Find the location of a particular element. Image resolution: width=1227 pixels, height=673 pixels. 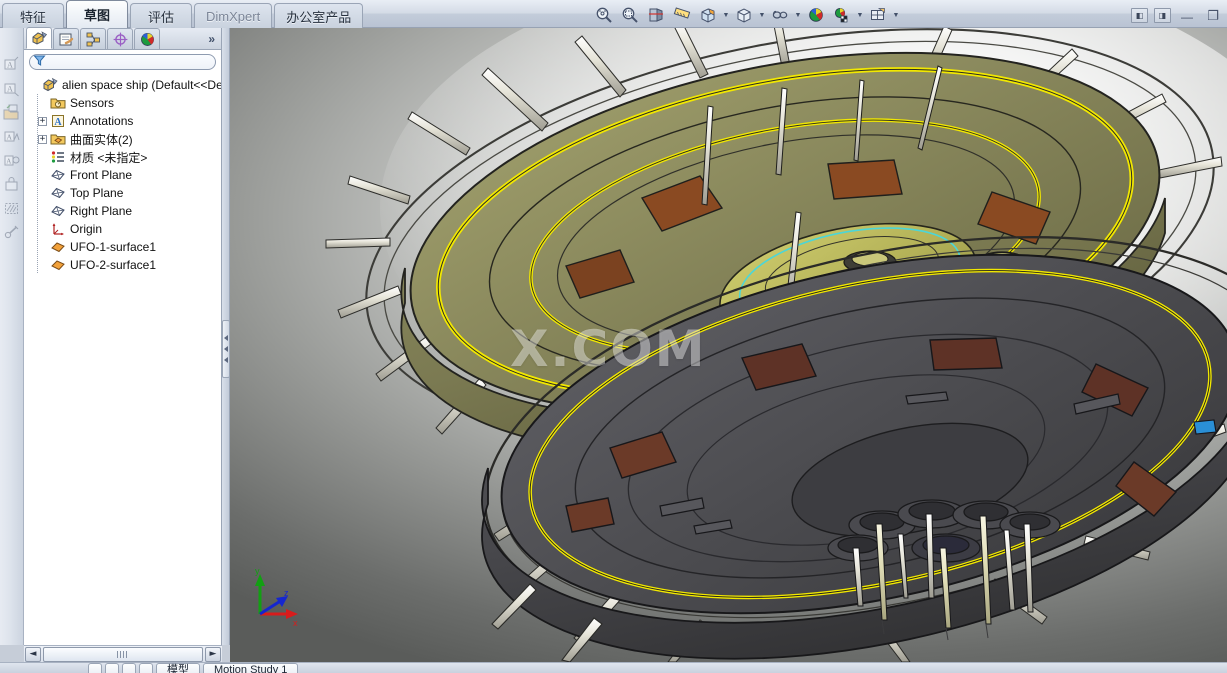

view-orientation-caret-icon: ▼ is located at coordinates (726, 15).